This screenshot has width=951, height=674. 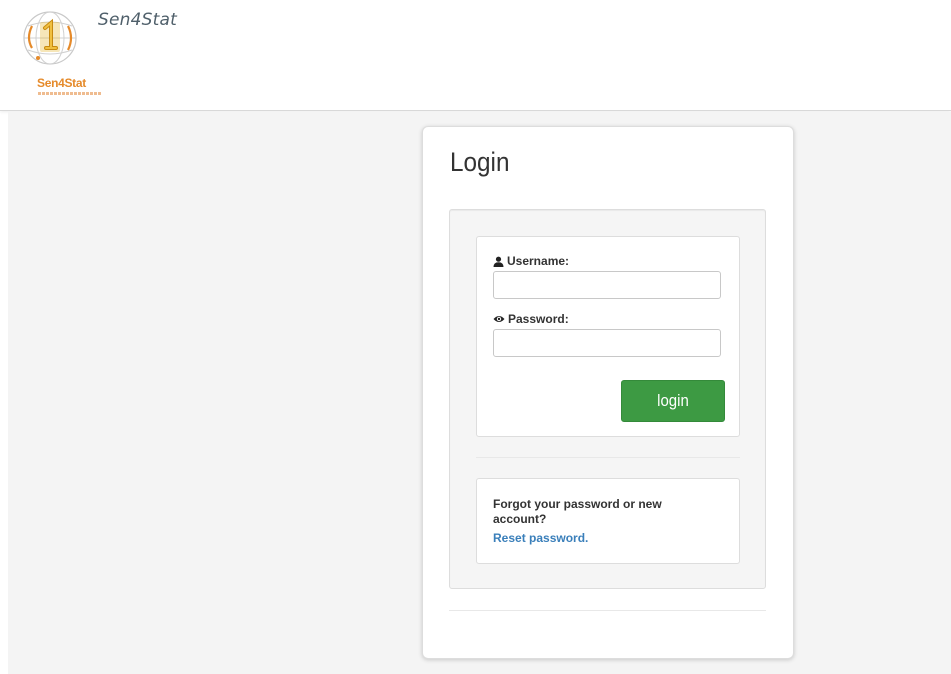 What do you see at coordinates (607, 610) in the screenshot?
I see `card-bottom-divider` at bounding box center [607, 610].